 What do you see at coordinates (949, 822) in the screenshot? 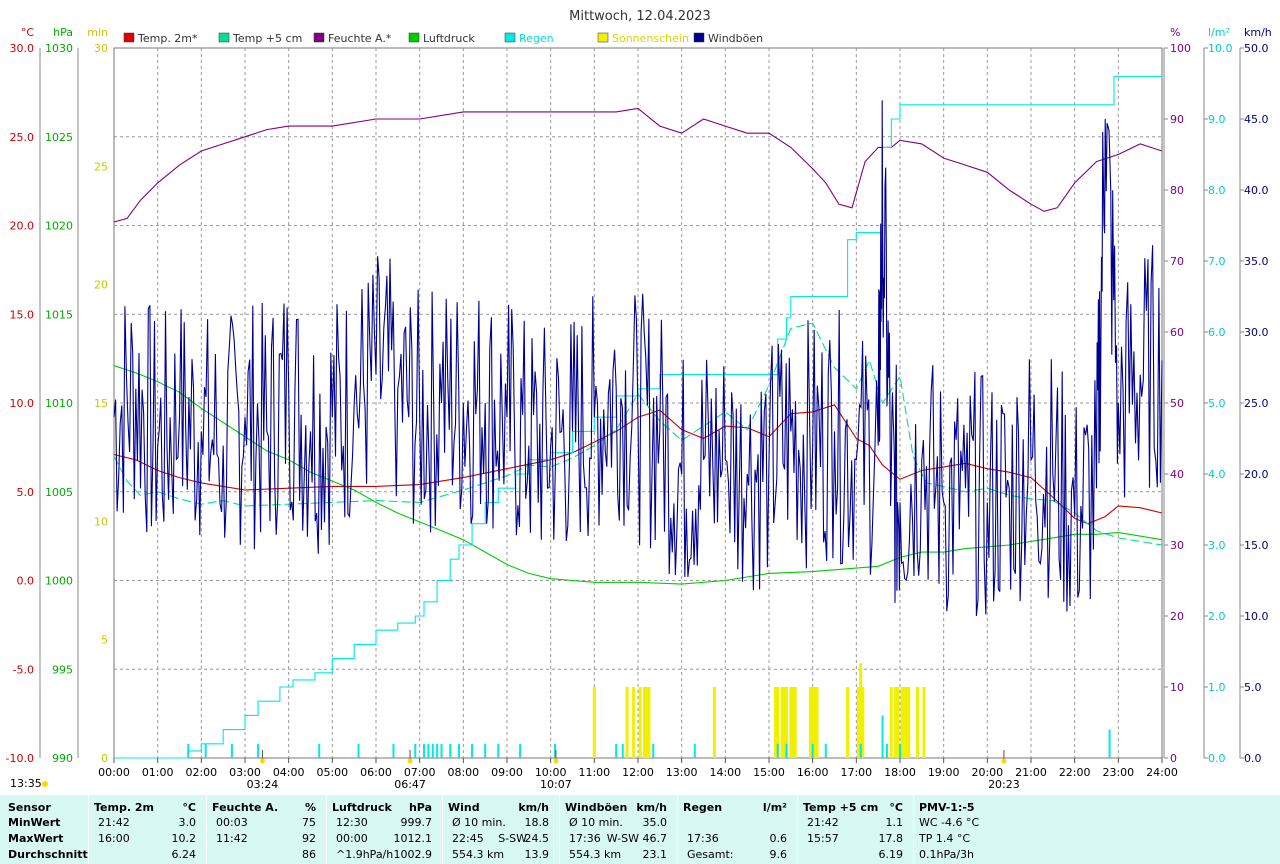
I see `stats-cell-label: WC -4.6 °C` at bounding box center [949, 822].